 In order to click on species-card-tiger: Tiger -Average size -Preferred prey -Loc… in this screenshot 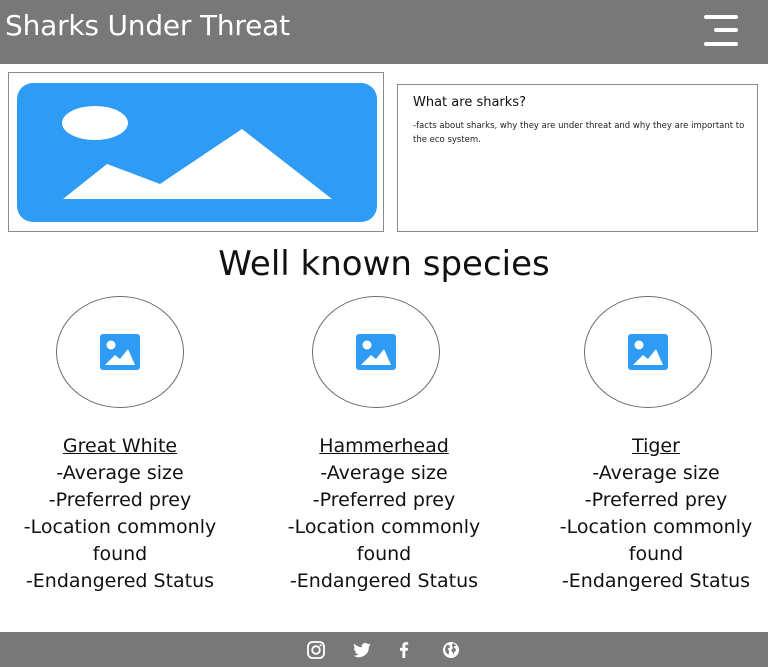, I will do `click(652, 514)`.